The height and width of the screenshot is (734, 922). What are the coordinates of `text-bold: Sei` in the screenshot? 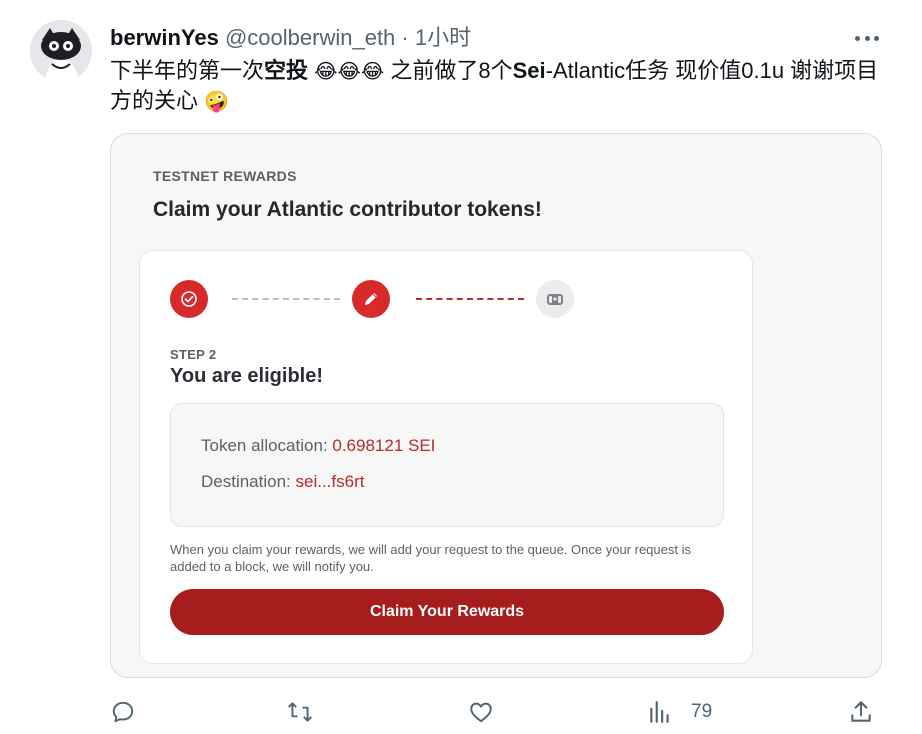 It's located at (529, 70).